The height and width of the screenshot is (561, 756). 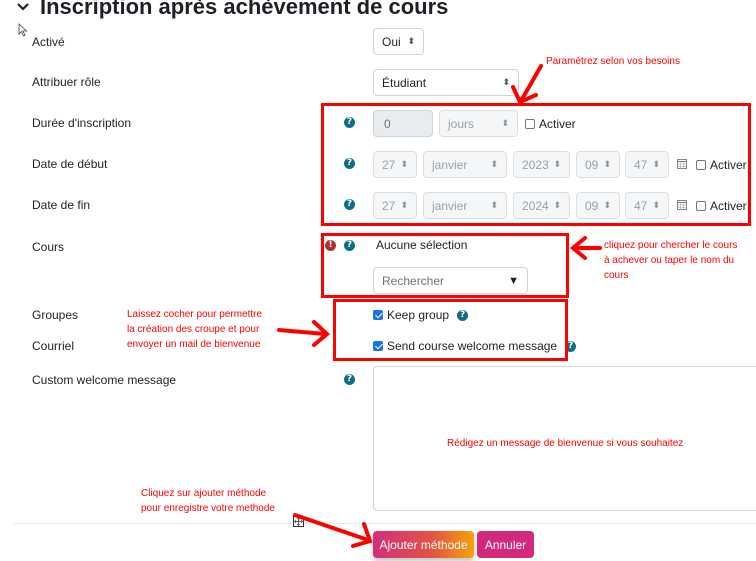 What do you see at coordinates (616, 275) in the screenshot?
I see `annotation-course-line: cours` at bounding box center [616, 275].